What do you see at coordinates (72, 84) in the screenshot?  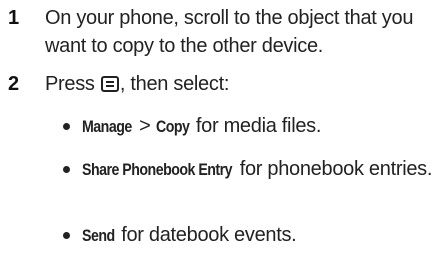 I see `step-text-part: Press` at bounding box center [72, 84].